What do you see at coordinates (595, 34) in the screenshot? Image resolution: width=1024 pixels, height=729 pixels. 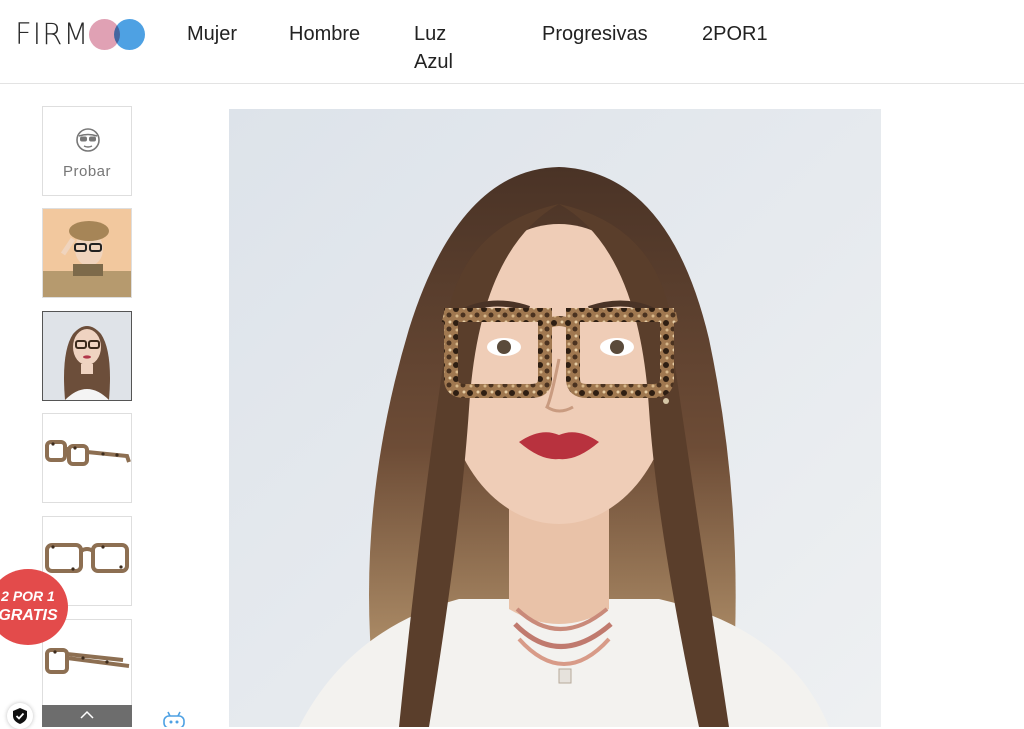 I see `nav-item-progresivas: Progresivas` at bounding box center [595, 34].